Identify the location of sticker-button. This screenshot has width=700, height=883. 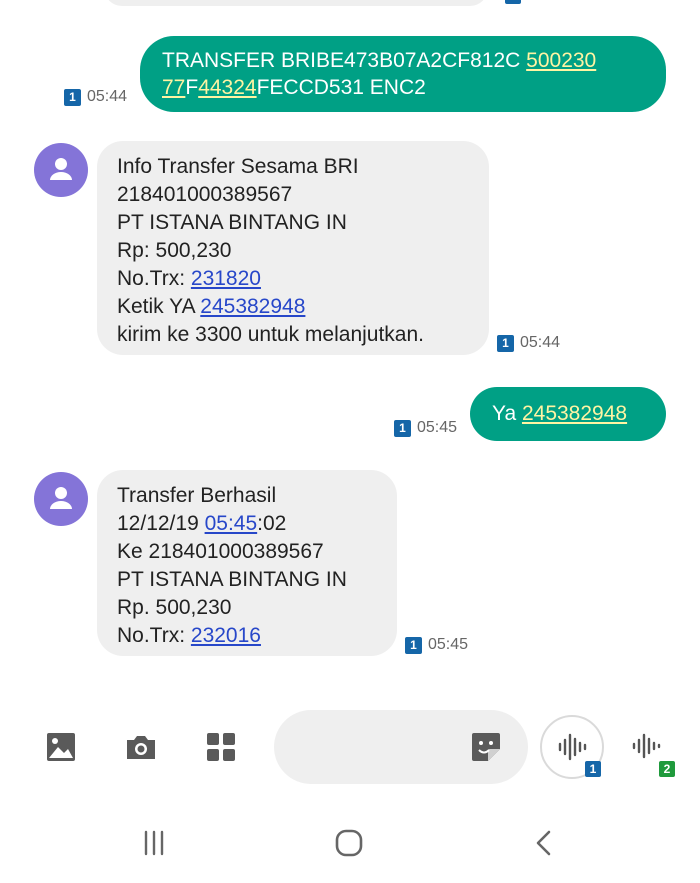
(486, 747).